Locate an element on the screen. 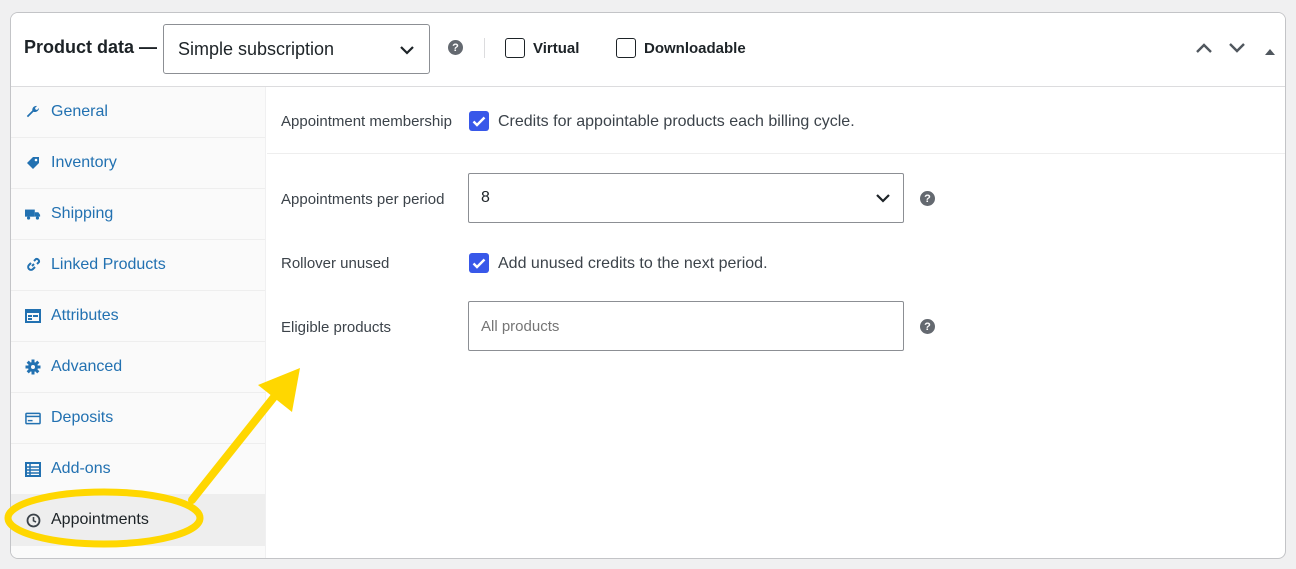  tab-label: Inventory is located at coordinates (84, 162).